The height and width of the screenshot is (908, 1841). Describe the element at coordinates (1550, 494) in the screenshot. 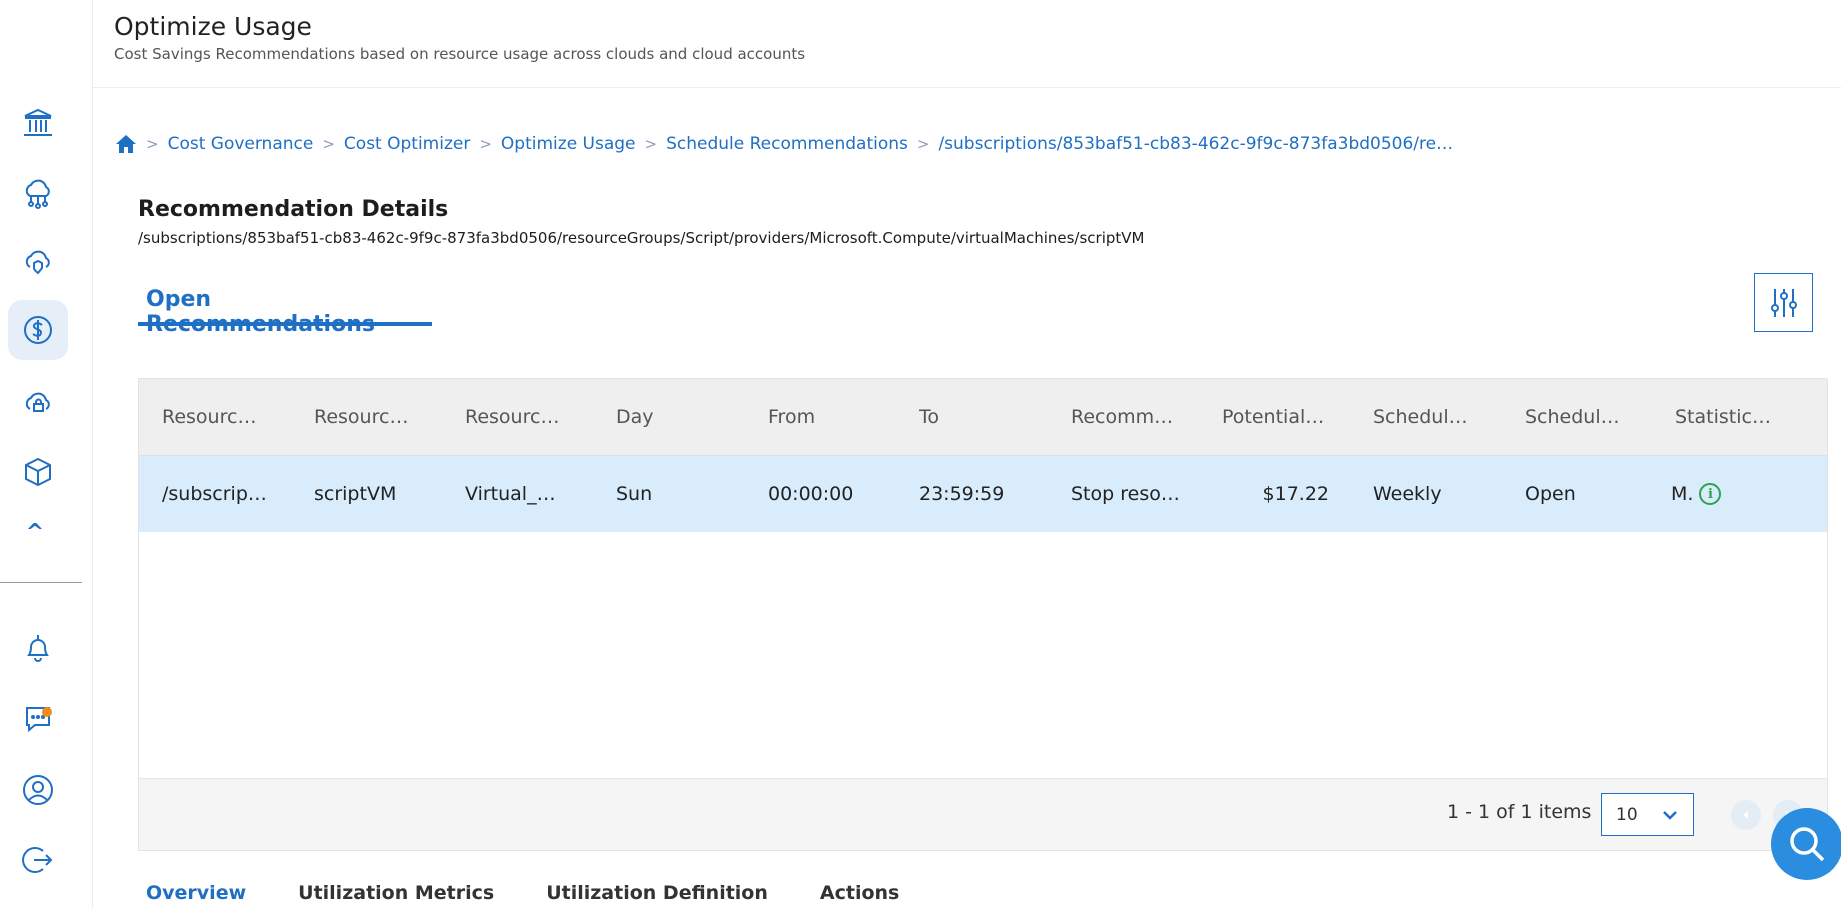

I see `cell-status: Open` at that location.